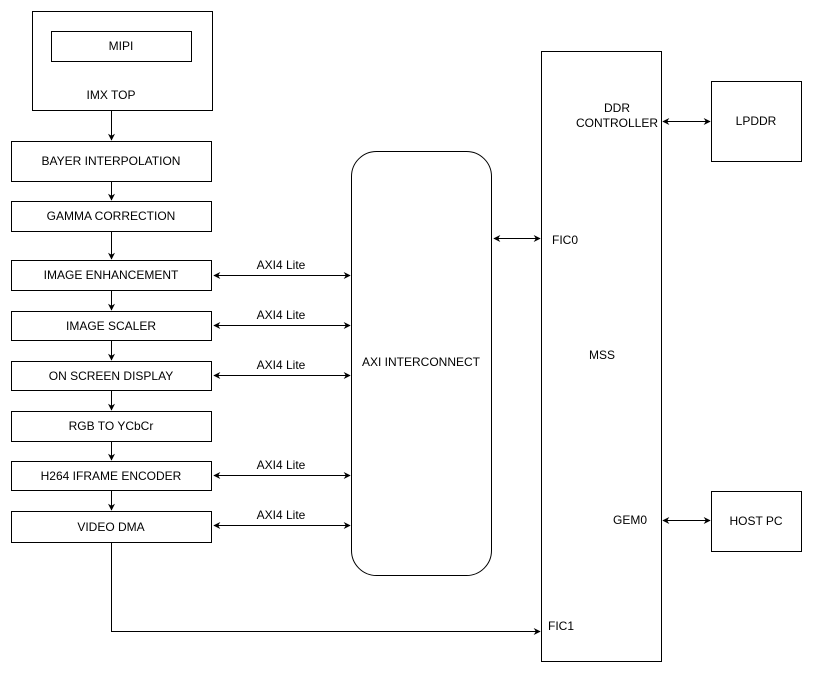 Image resolution: width=813 pixels, height=673 pixels. I want to click on osd-label: ON SCREEN DISPLAY, so click(111, 376).